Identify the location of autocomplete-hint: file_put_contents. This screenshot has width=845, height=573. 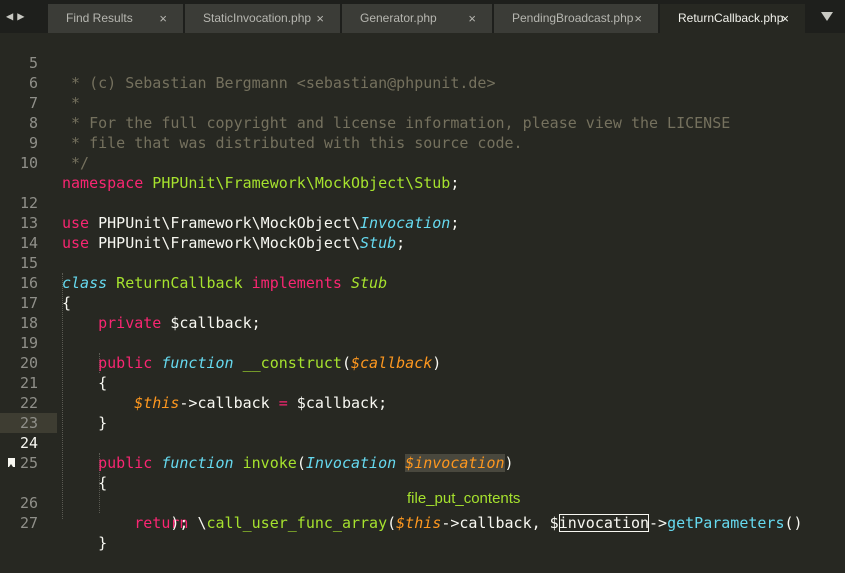
(463, 498).